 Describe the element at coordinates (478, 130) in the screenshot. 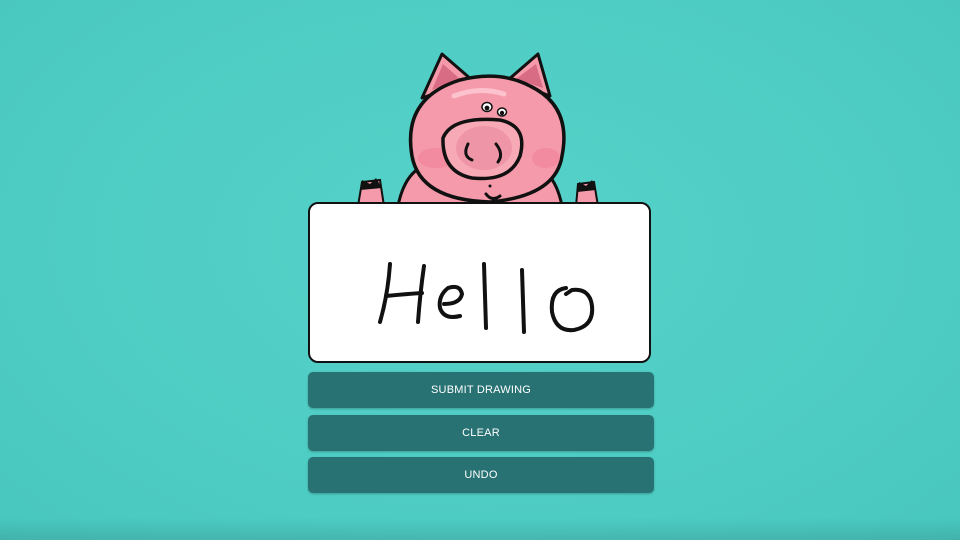

I see `pig-mascot-icon` at that location.